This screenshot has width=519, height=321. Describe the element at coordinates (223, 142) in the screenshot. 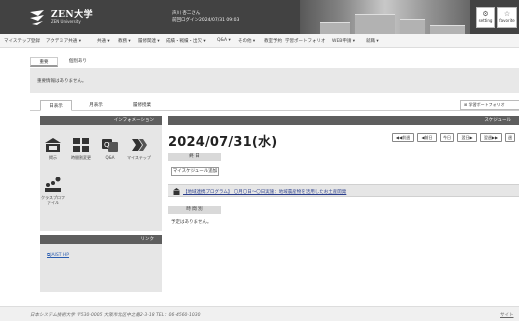

I see `schedule-date: 2024/07/31(水)` at that location.